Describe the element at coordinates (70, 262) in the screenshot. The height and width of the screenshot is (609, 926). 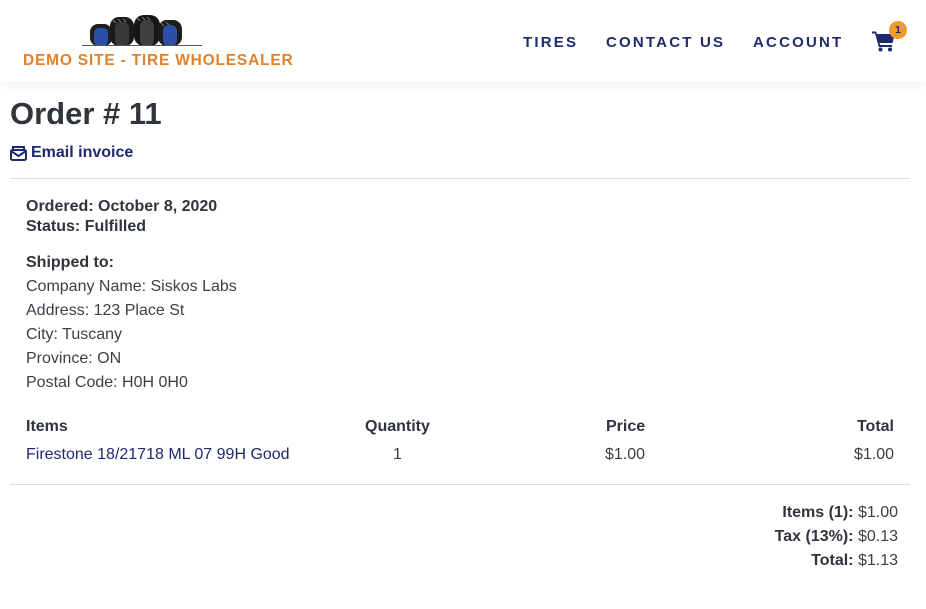
I see `shipped-to-heading: Shipped to:` at that location.